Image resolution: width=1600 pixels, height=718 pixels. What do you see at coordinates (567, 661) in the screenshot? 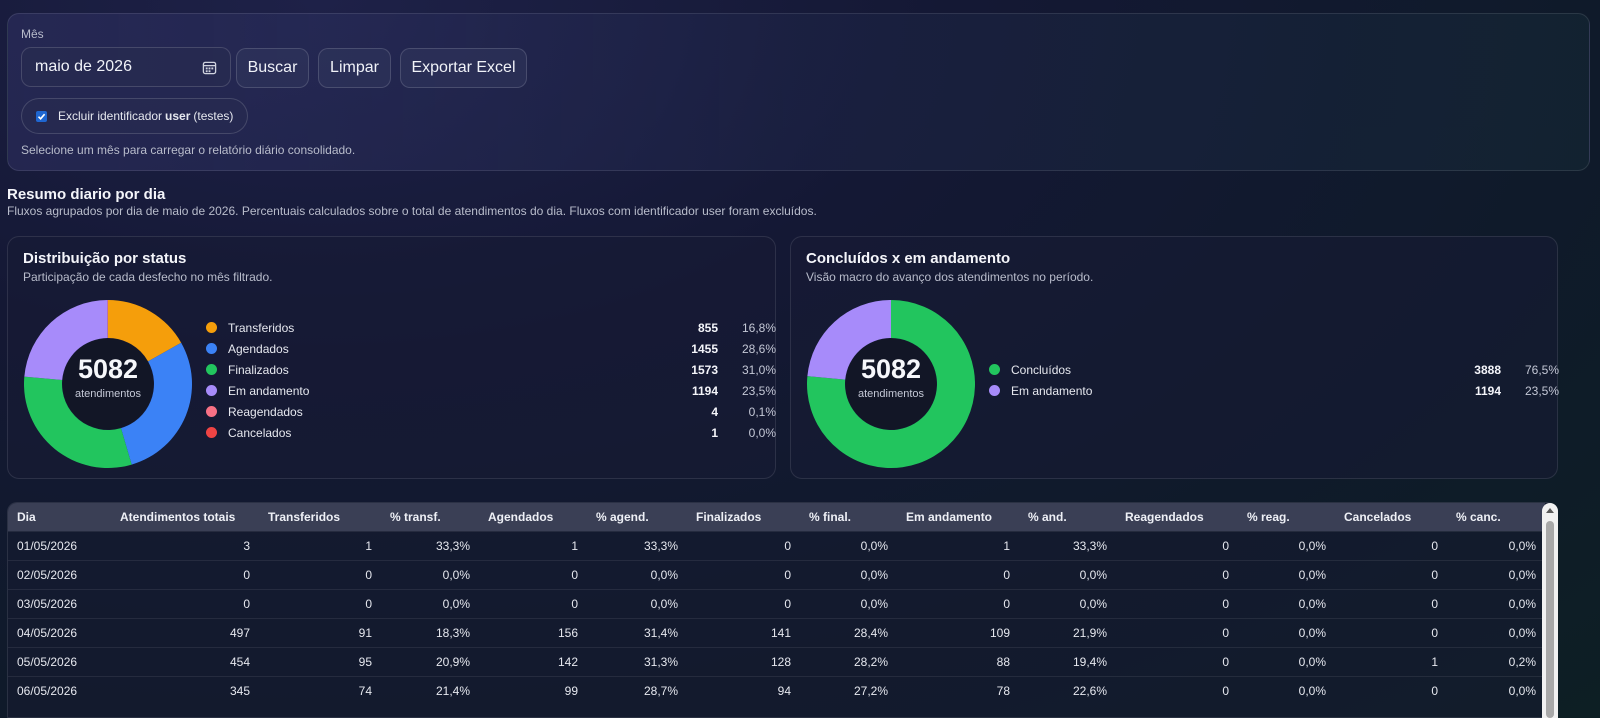
I see `table-cell: 142` at bounding box center [567, 661].